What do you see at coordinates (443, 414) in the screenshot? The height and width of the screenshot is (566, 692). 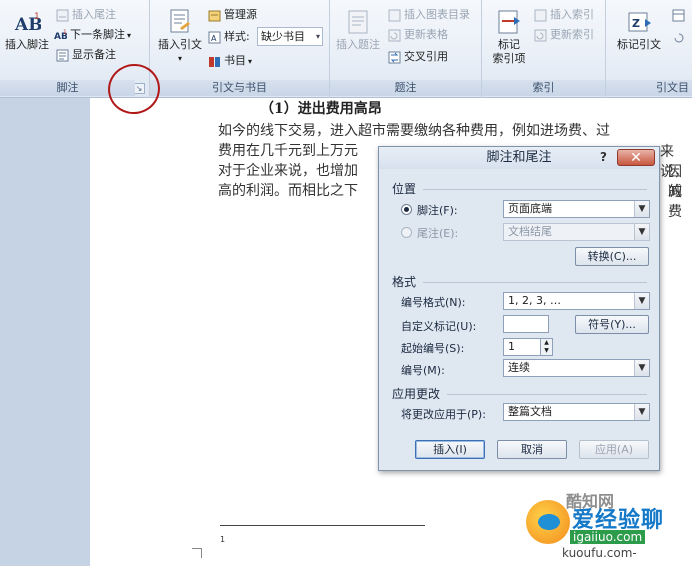 I see `apply-to-label: 将更改应用于(P):` at bounding box center [443, 414].